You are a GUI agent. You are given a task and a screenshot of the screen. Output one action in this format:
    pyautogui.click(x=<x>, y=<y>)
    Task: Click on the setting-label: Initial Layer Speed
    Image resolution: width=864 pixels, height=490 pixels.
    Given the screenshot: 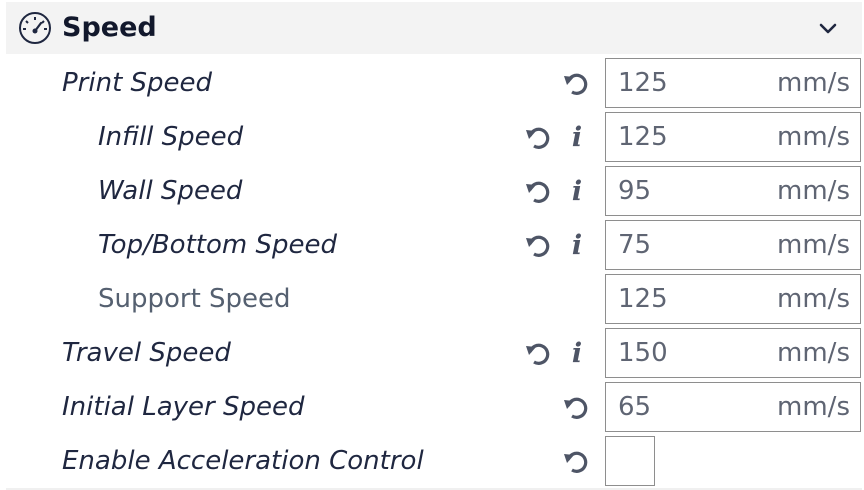 What is the action you would take?
    pyautogui.click(x=183, y=407)
    